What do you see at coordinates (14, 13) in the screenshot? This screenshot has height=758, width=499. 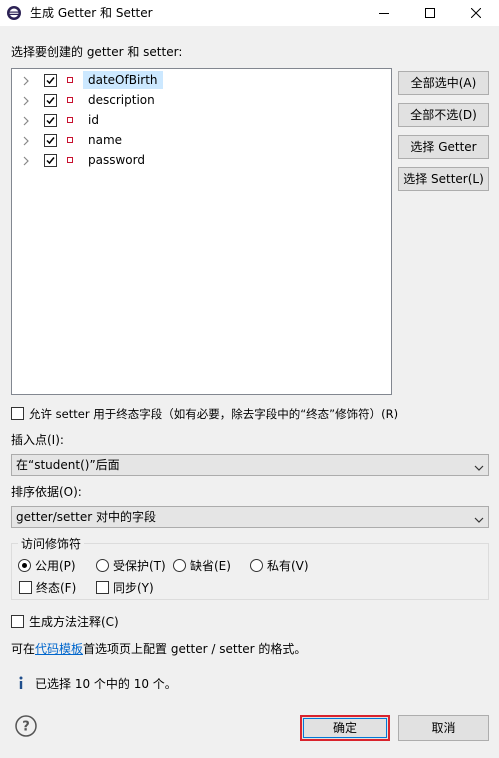 I see `eclipse-app-icon` at bounding box center [14, 13].